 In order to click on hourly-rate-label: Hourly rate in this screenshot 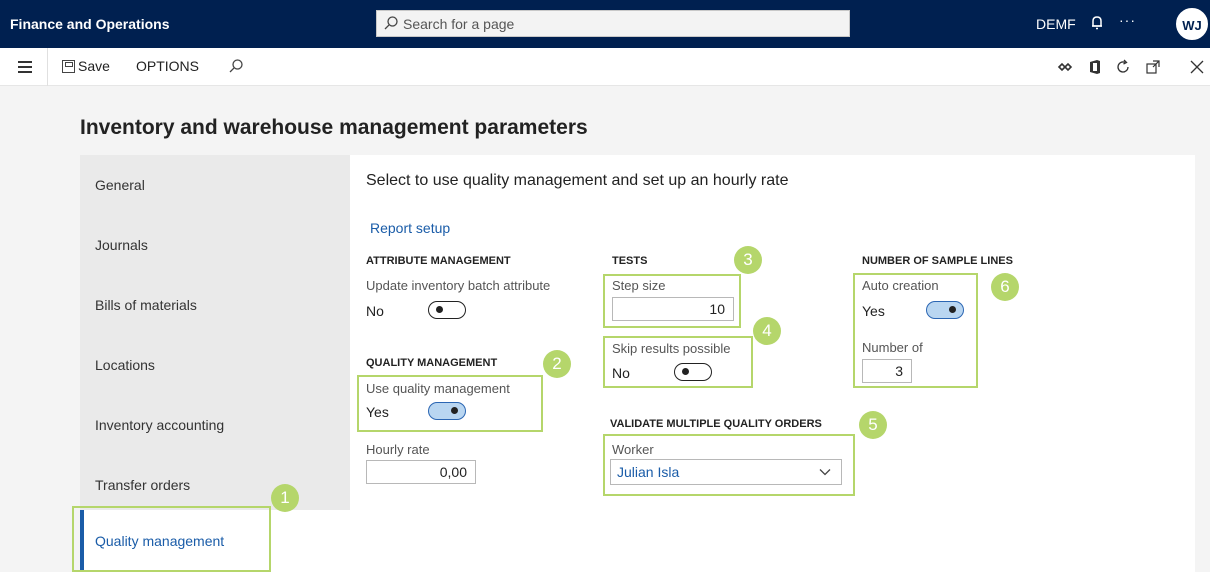, I will do `click(398, 449)`.